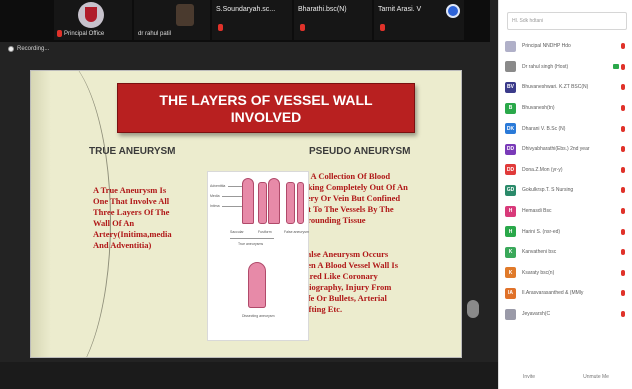 This screenshot has height=389, width=632. I want to click on participant-name: Dharani V. B.Sc (N), so click(544, 128).